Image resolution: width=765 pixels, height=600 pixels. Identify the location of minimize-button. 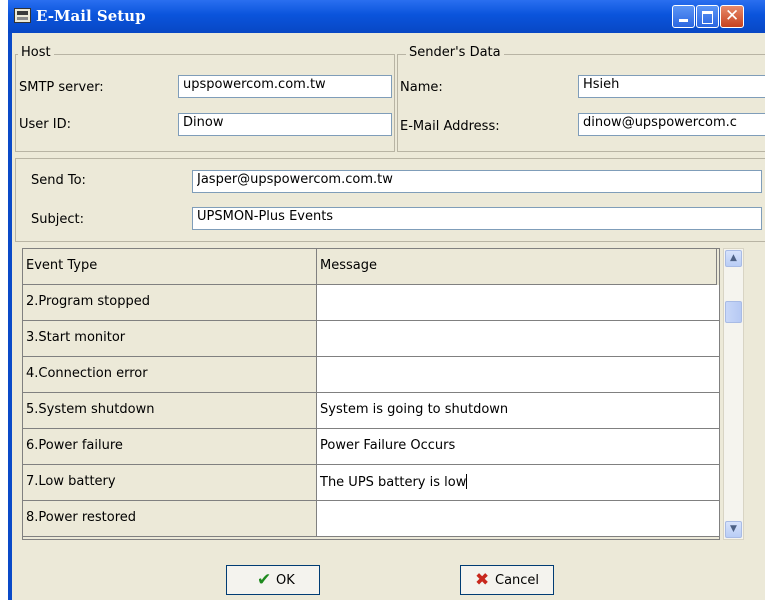
(683, 16).